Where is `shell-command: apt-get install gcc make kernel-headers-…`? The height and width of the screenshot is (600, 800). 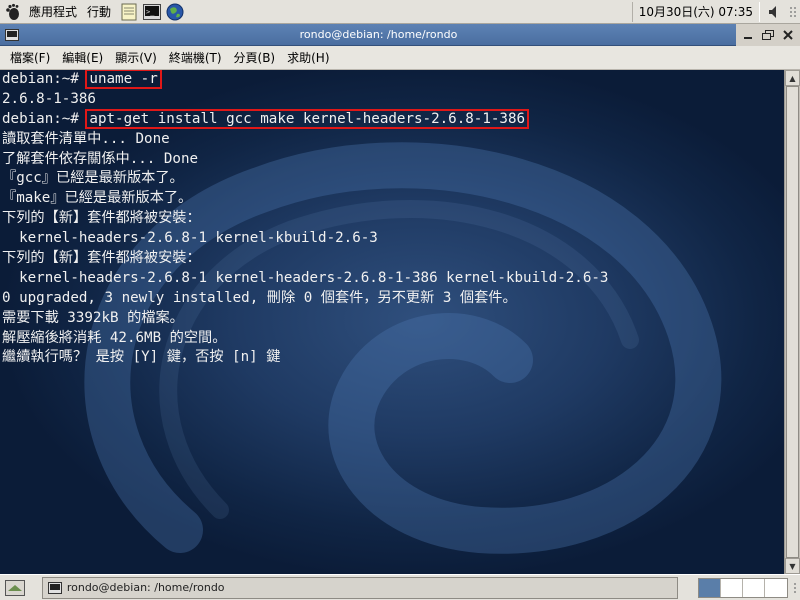
shell-command: apt-get install gcc make kernel-headers-… is located at coordinates (307, 118).